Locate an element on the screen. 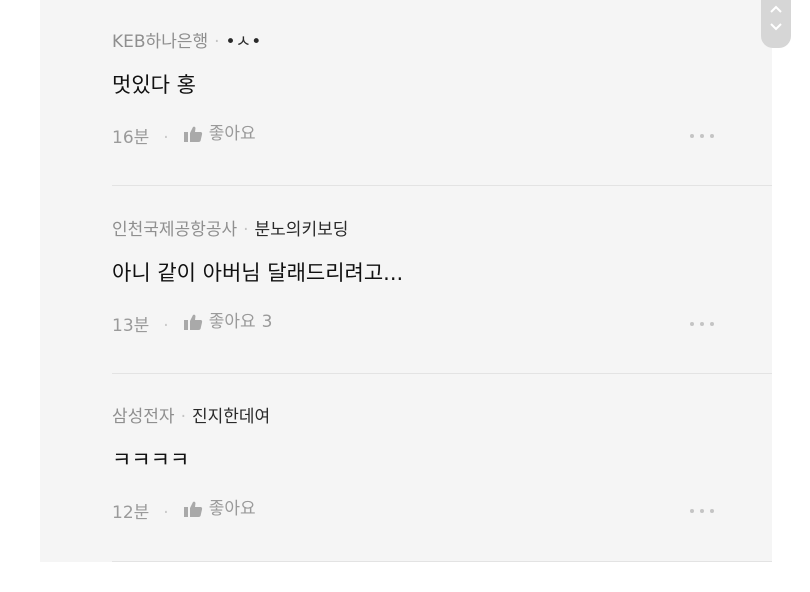  comment-meta: 인천국제공항공사 · 분노의키보딩 is located at coordinates (230, 230).